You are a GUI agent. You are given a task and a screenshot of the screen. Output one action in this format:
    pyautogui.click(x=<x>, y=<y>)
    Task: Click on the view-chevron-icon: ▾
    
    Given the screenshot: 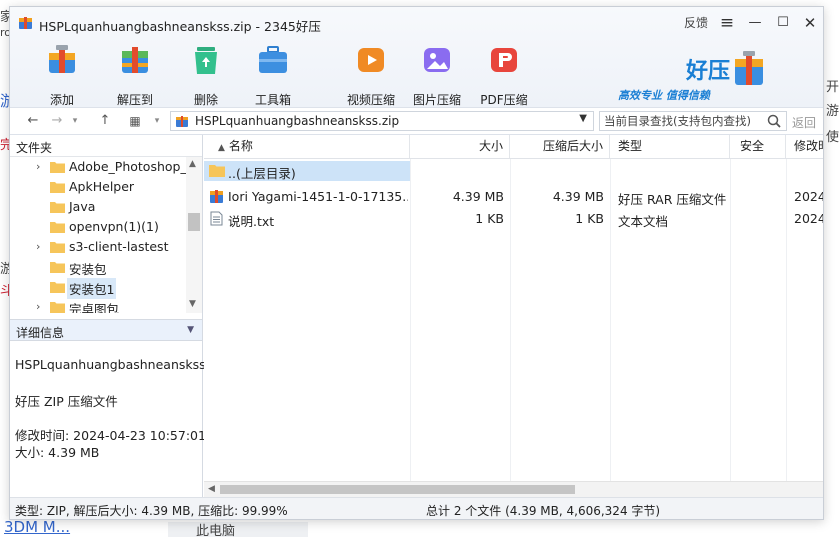 What is the action you would take?
    pyautogui.click(x=157, y=121)
    